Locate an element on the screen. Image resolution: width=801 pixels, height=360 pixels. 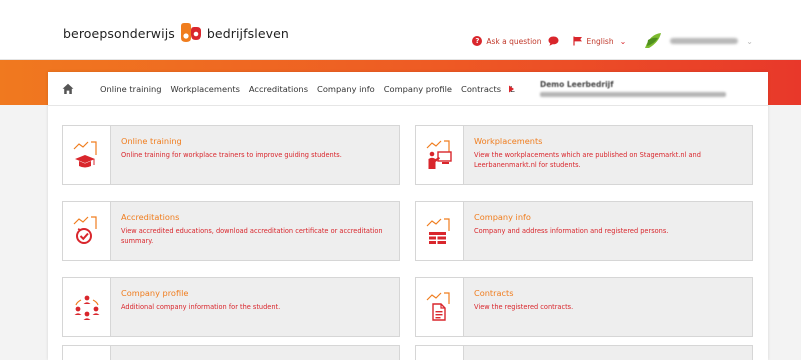
language-label: English is located at coordinates (600, 41).